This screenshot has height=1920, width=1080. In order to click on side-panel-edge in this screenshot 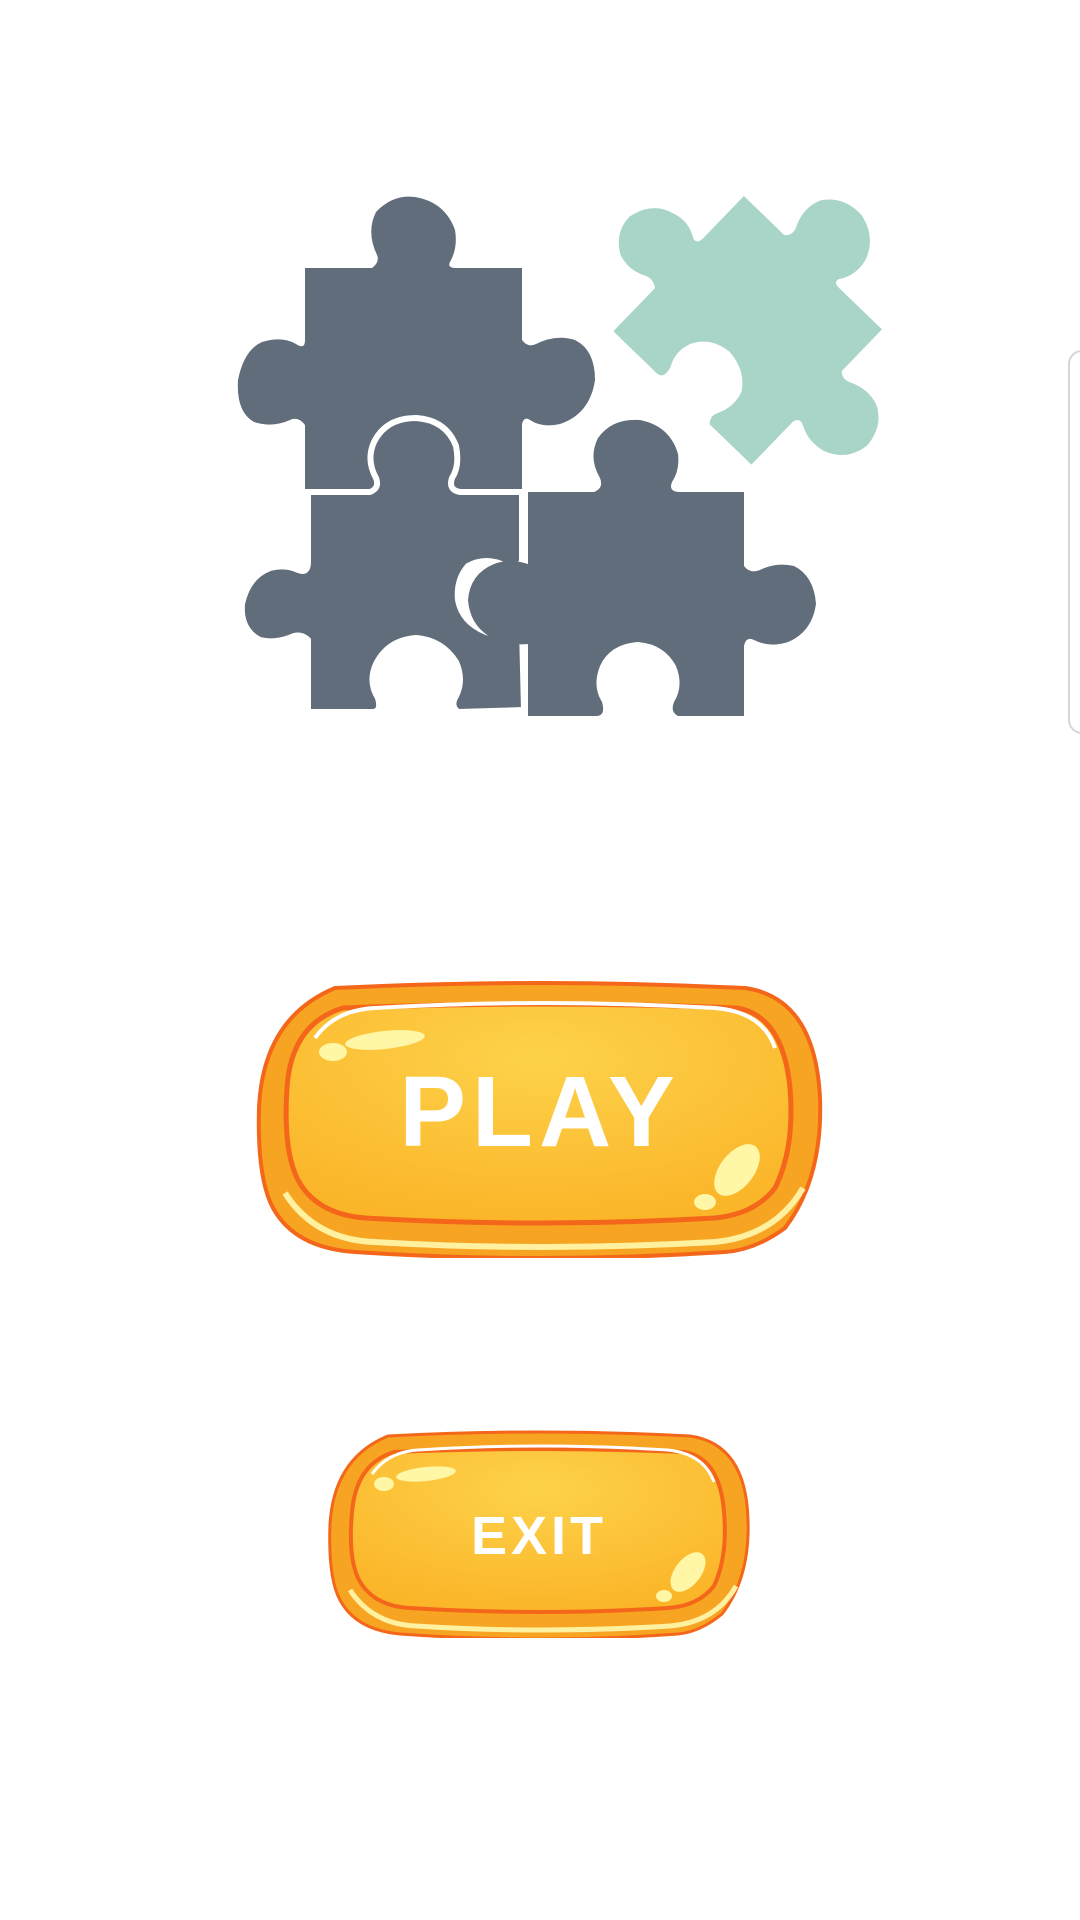, I will do `click(1074, 542)`.